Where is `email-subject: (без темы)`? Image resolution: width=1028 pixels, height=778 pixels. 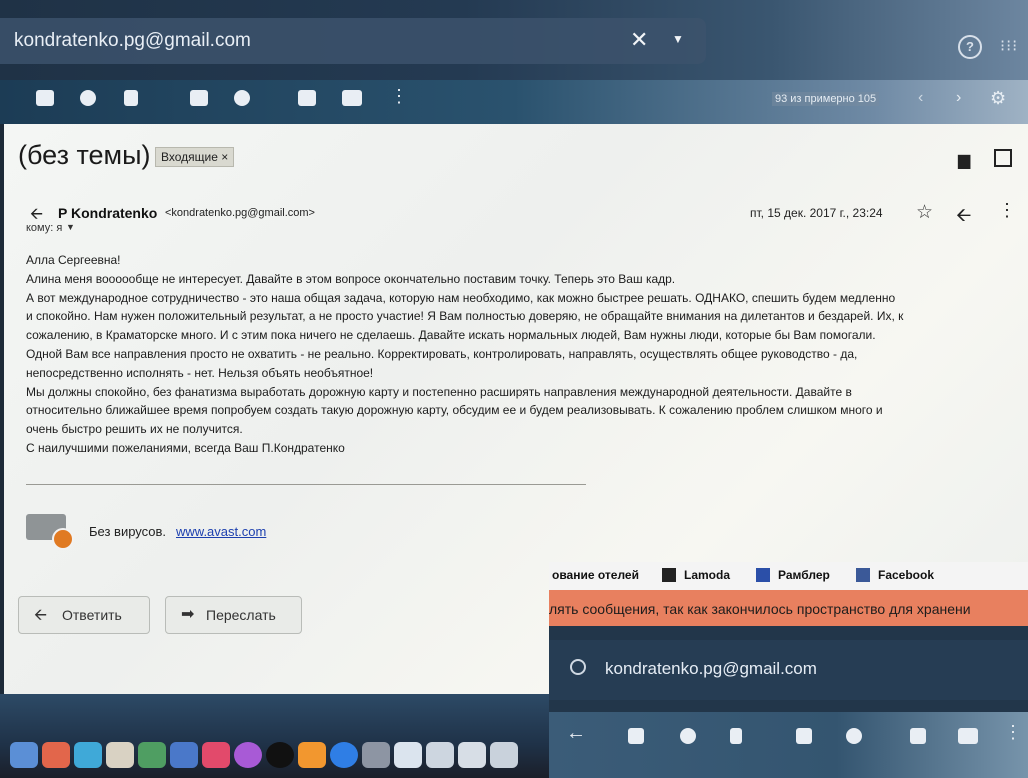 email-subject: (без темы) is located at coordinates (84, 155).